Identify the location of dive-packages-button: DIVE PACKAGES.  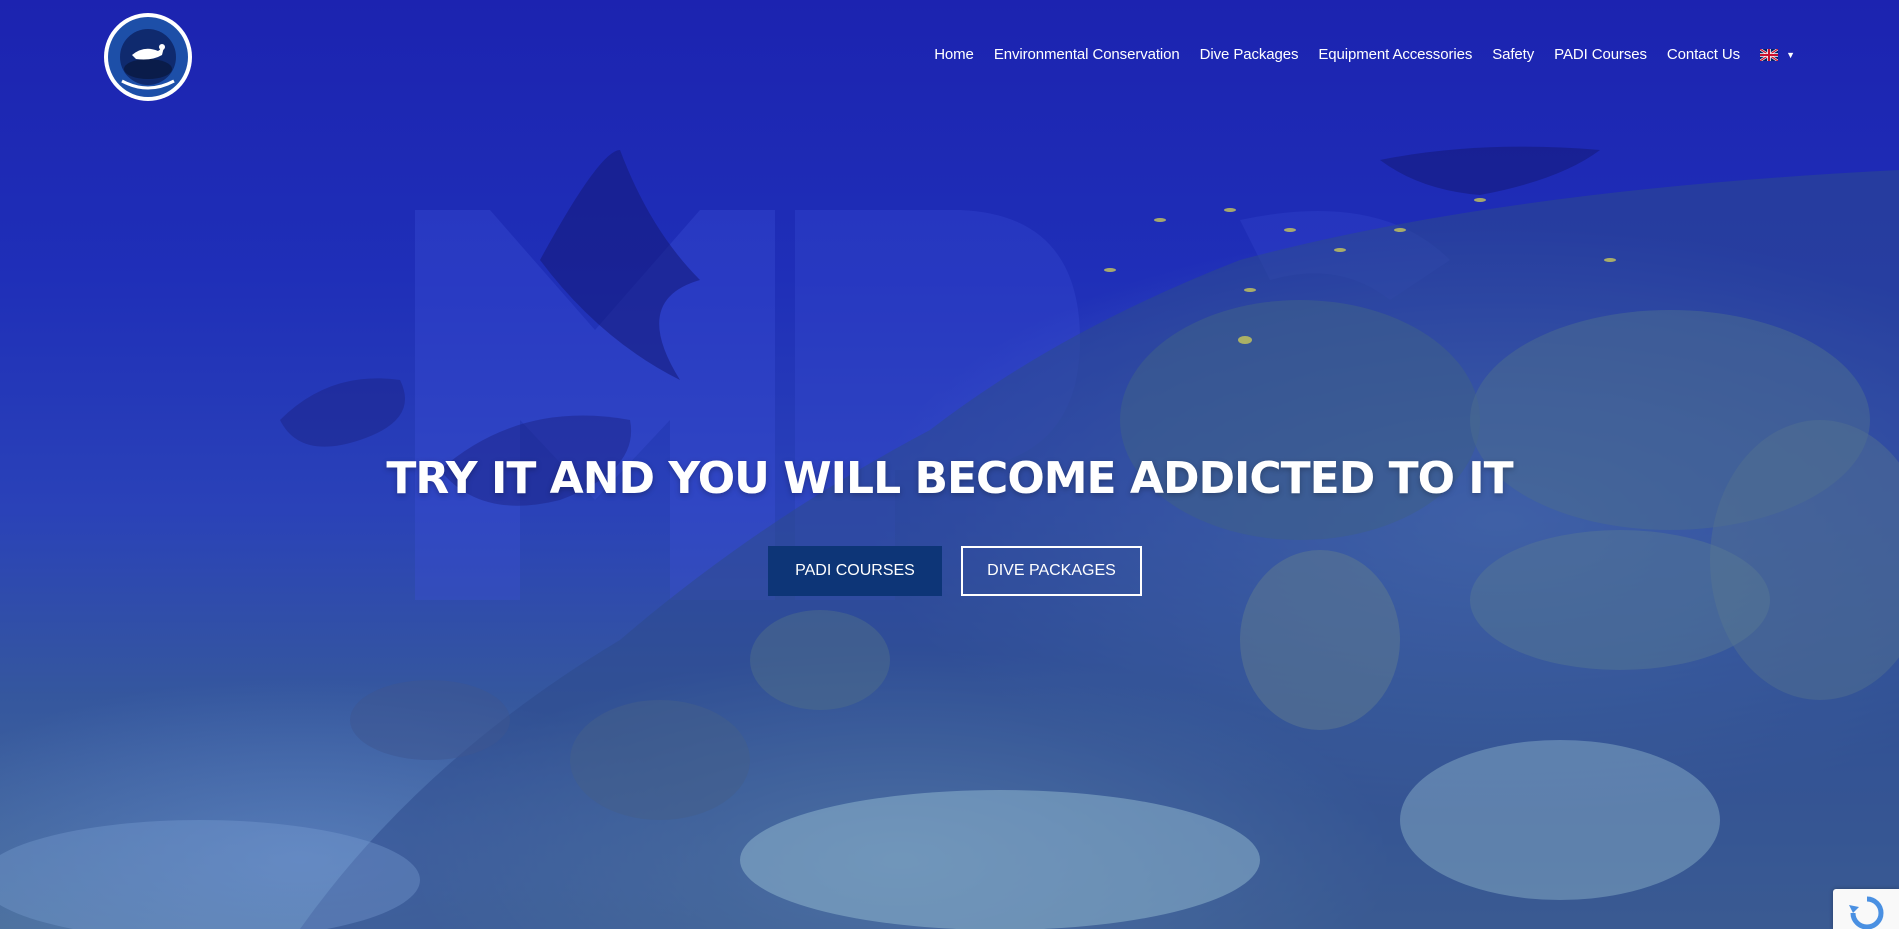
(1051, 571).